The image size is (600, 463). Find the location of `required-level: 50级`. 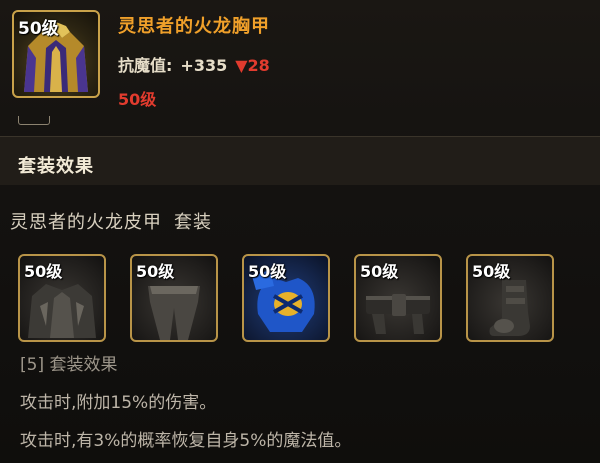

required-level: 50级 is located at coordinates (137, 99).